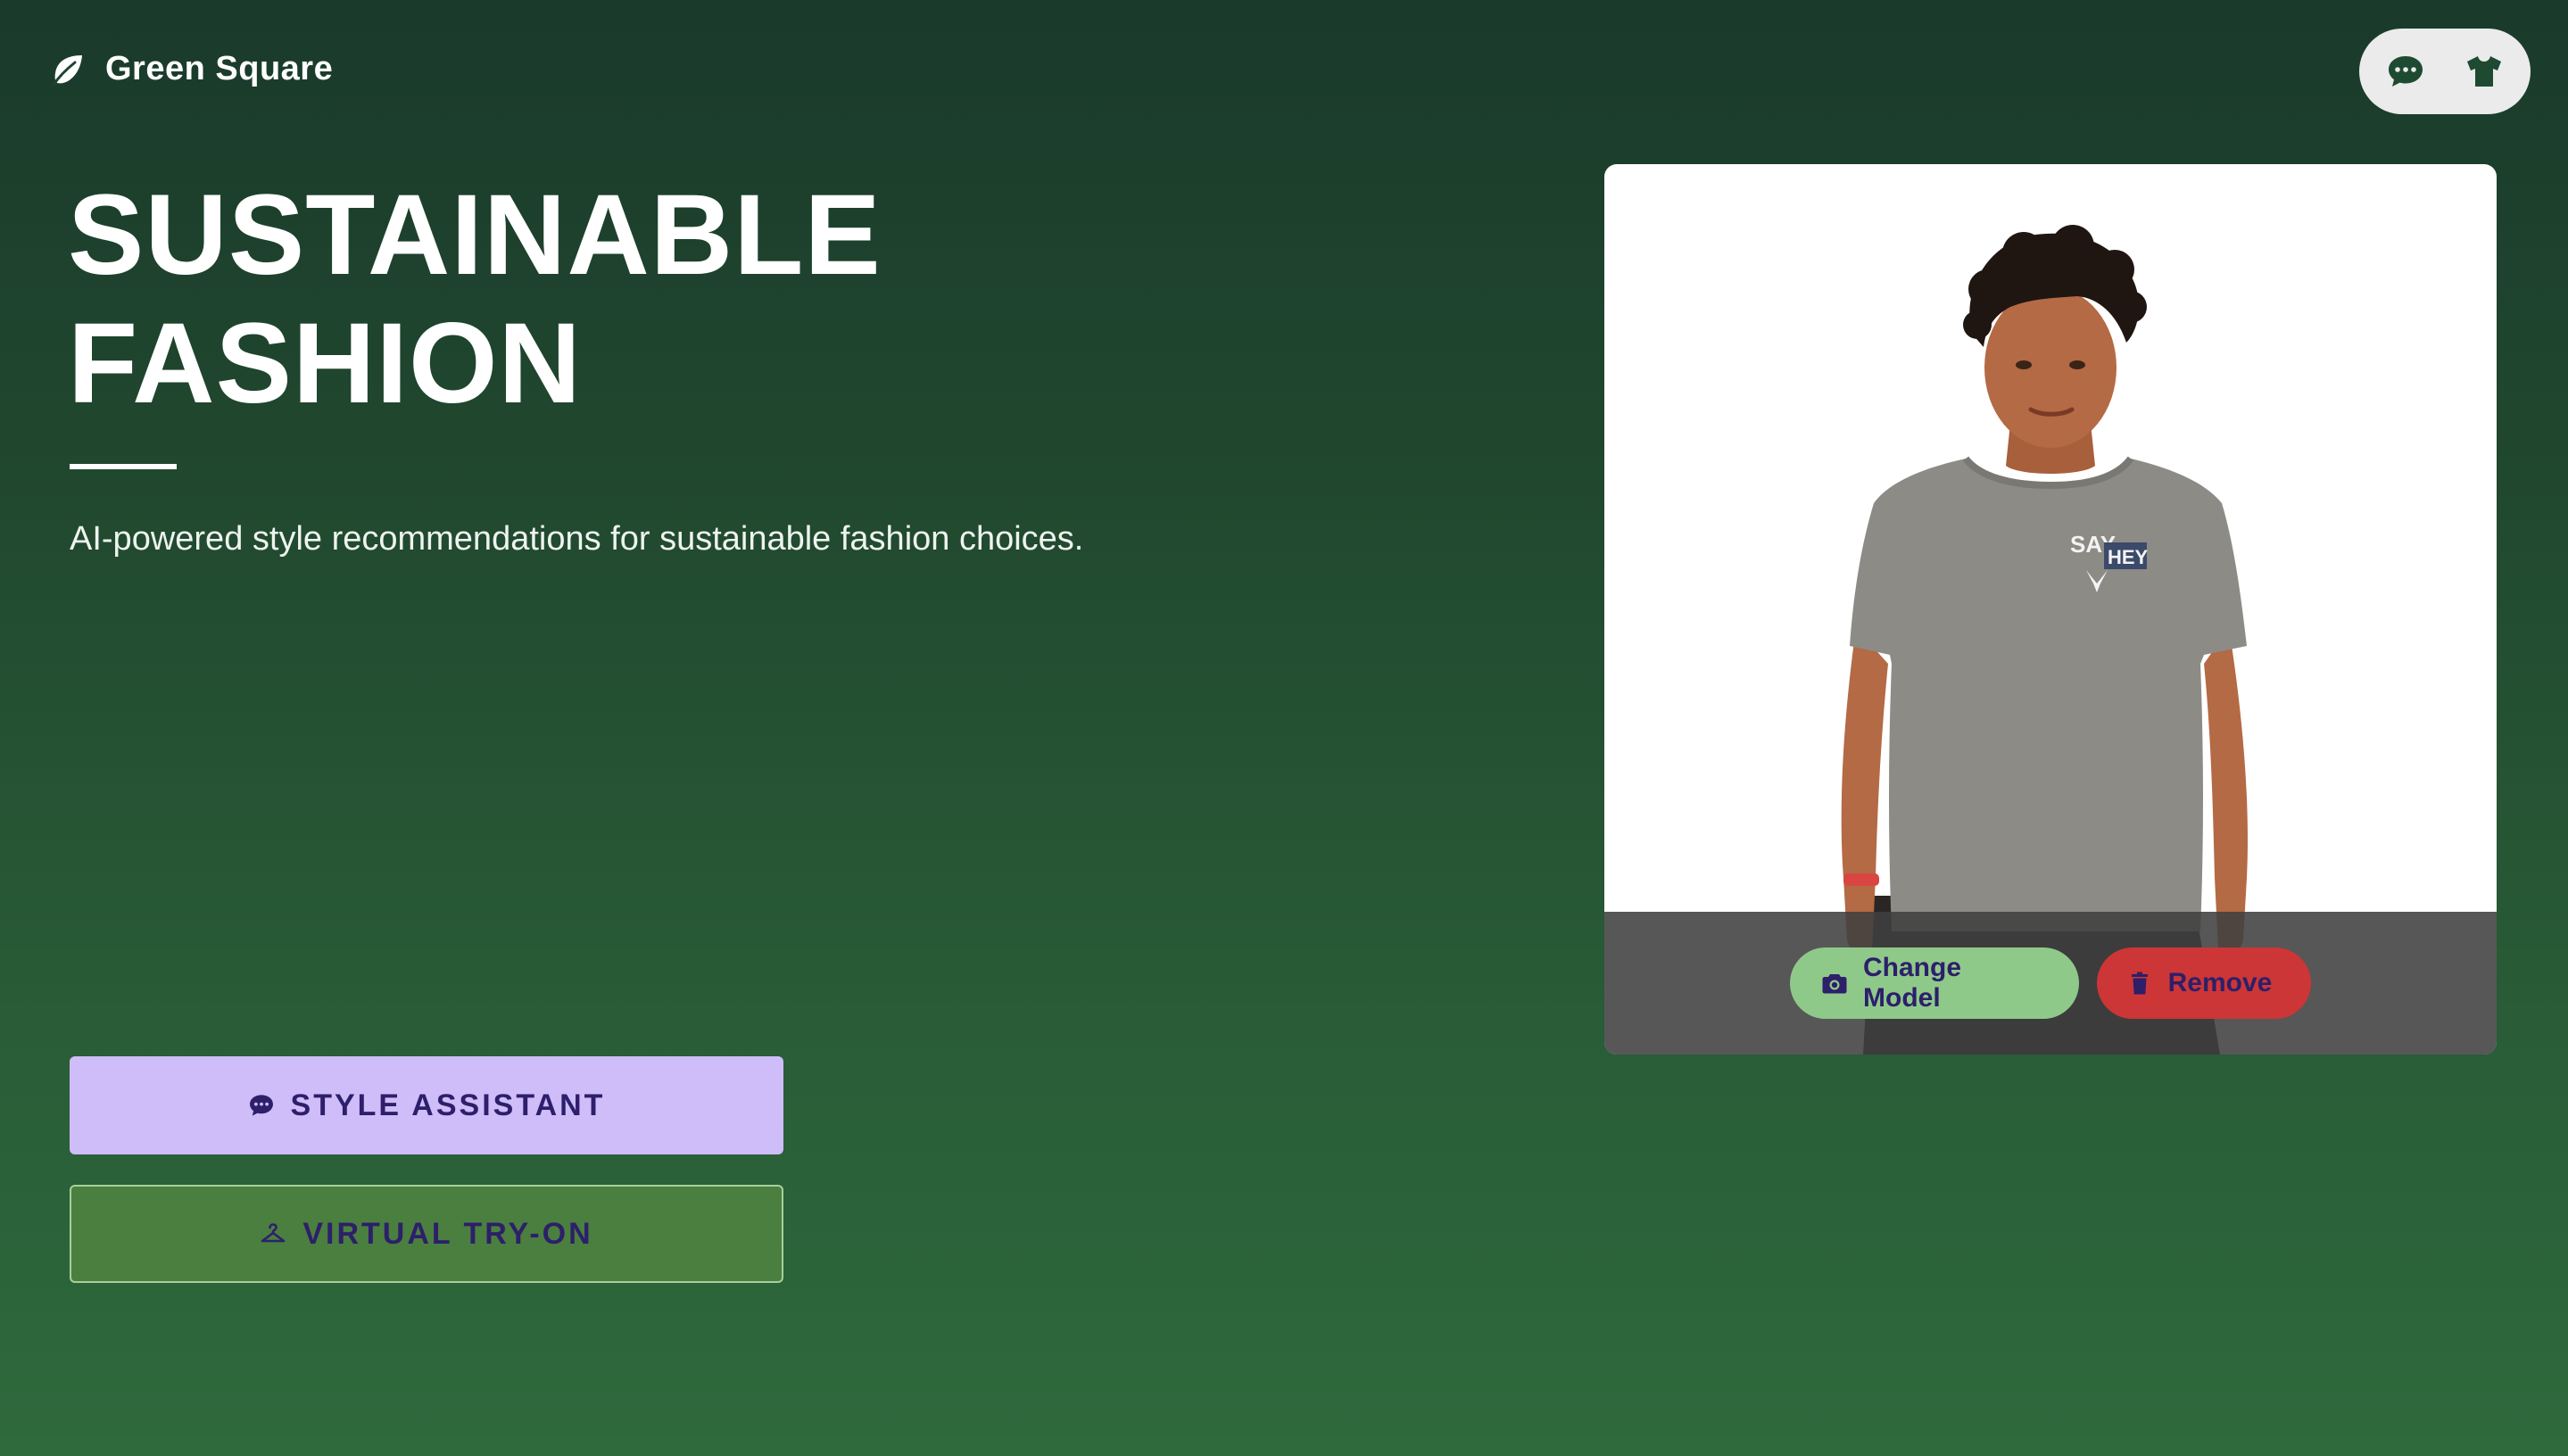 The width and height of the screenshot is (2568, 1456). I want to click on title-divider, so click(123, 467).